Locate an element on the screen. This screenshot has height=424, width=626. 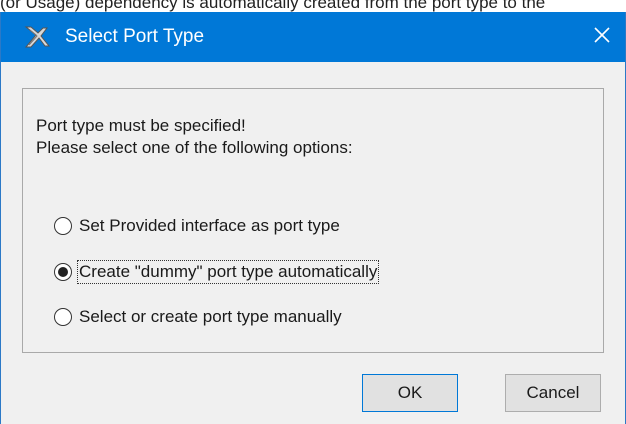
option-create-dummy: Create "dummy" port type automatically is located at coordinates (217, 272).